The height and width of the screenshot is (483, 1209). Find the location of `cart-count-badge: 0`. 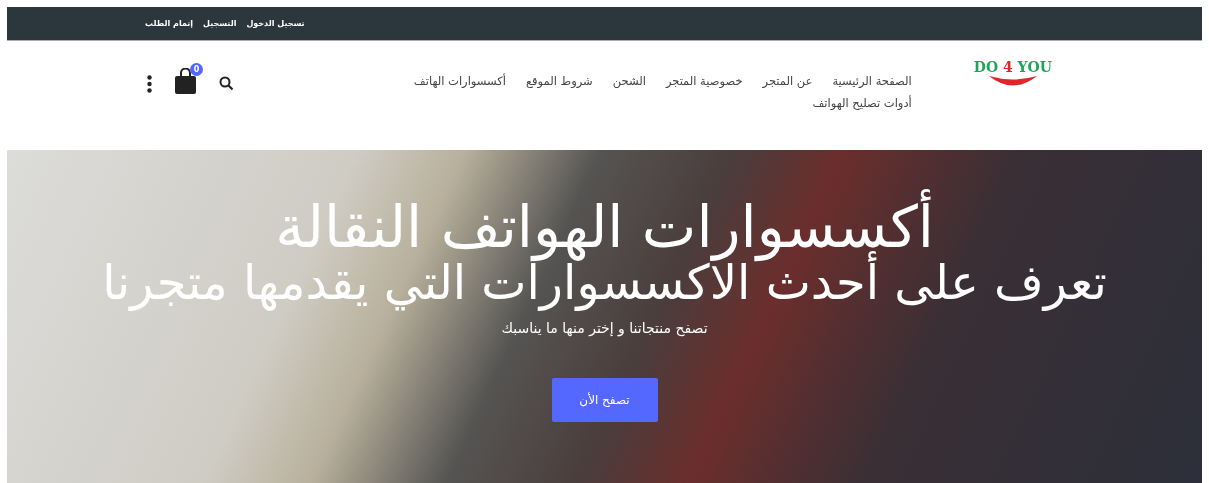

cart-count-badge: 0 is located at coordinates (196, 69).